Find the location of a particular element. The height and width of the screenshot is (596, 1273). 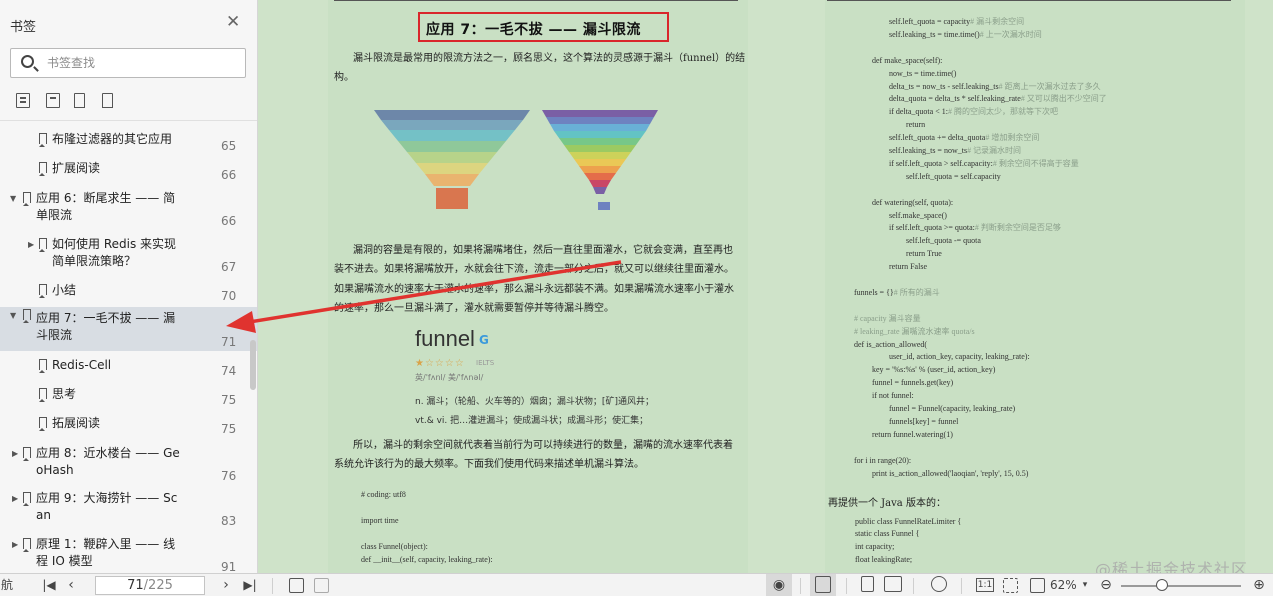

code-text: def make_space(self): is located at coordinates (907, 60).